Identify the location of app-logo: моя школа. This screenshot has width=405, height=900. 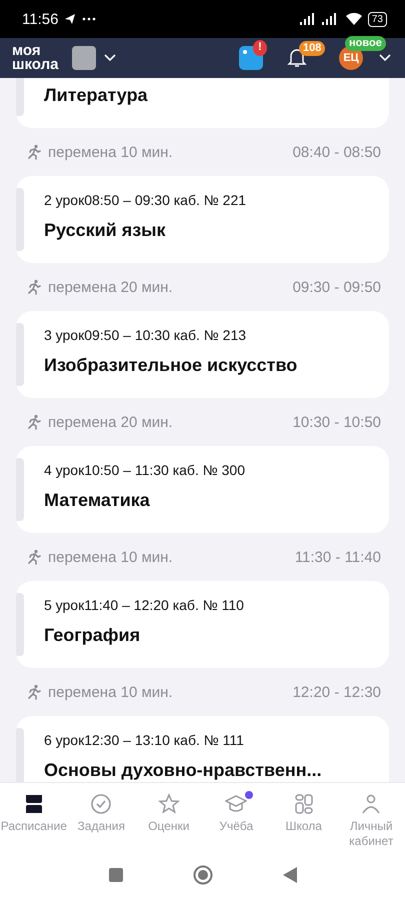
(38, 58).